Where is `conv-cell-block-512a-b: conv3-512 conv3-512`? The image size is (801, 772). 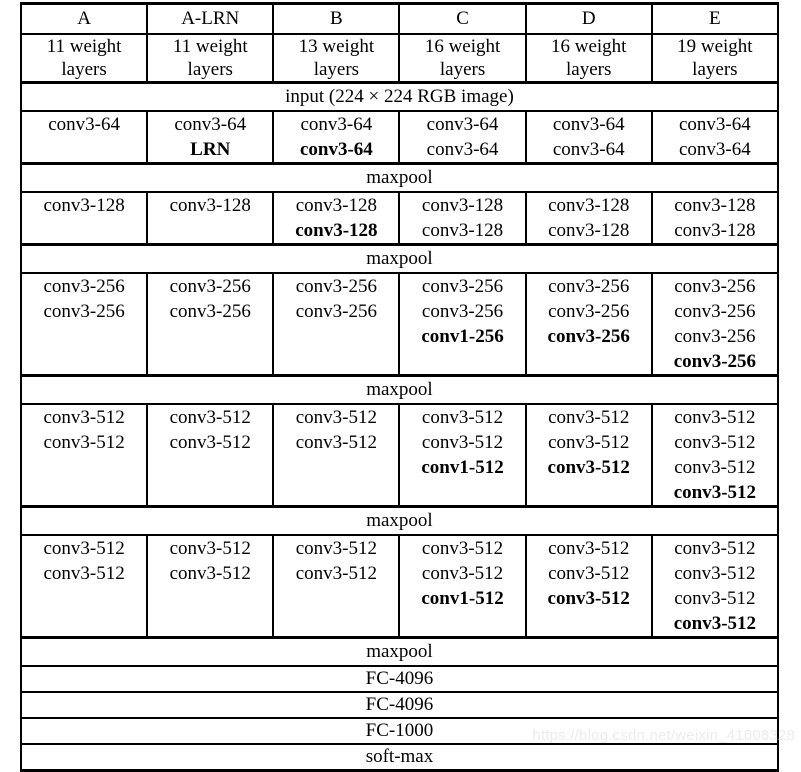 conv-cell-block-512a-b: conv3-512 conv3-512 is located at coordinates (336, 455).